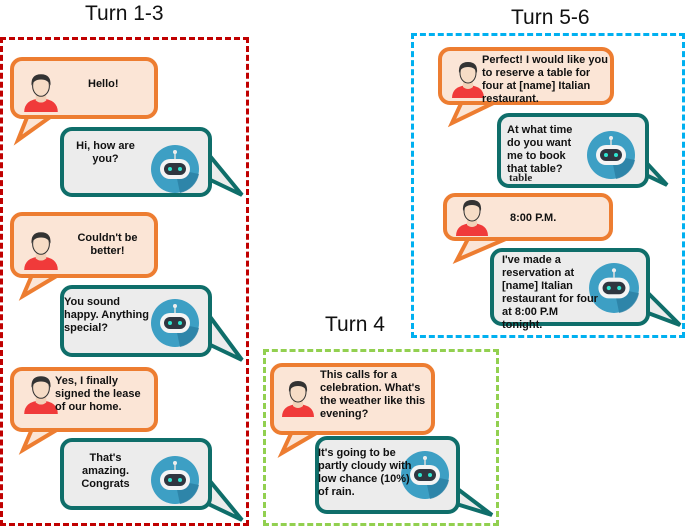 The height and width of the screenshot is (526, 685). Describe the element at coordinates (533, 218) in the screenshot. I see `message-text: 8:00 P.M.` at that location.